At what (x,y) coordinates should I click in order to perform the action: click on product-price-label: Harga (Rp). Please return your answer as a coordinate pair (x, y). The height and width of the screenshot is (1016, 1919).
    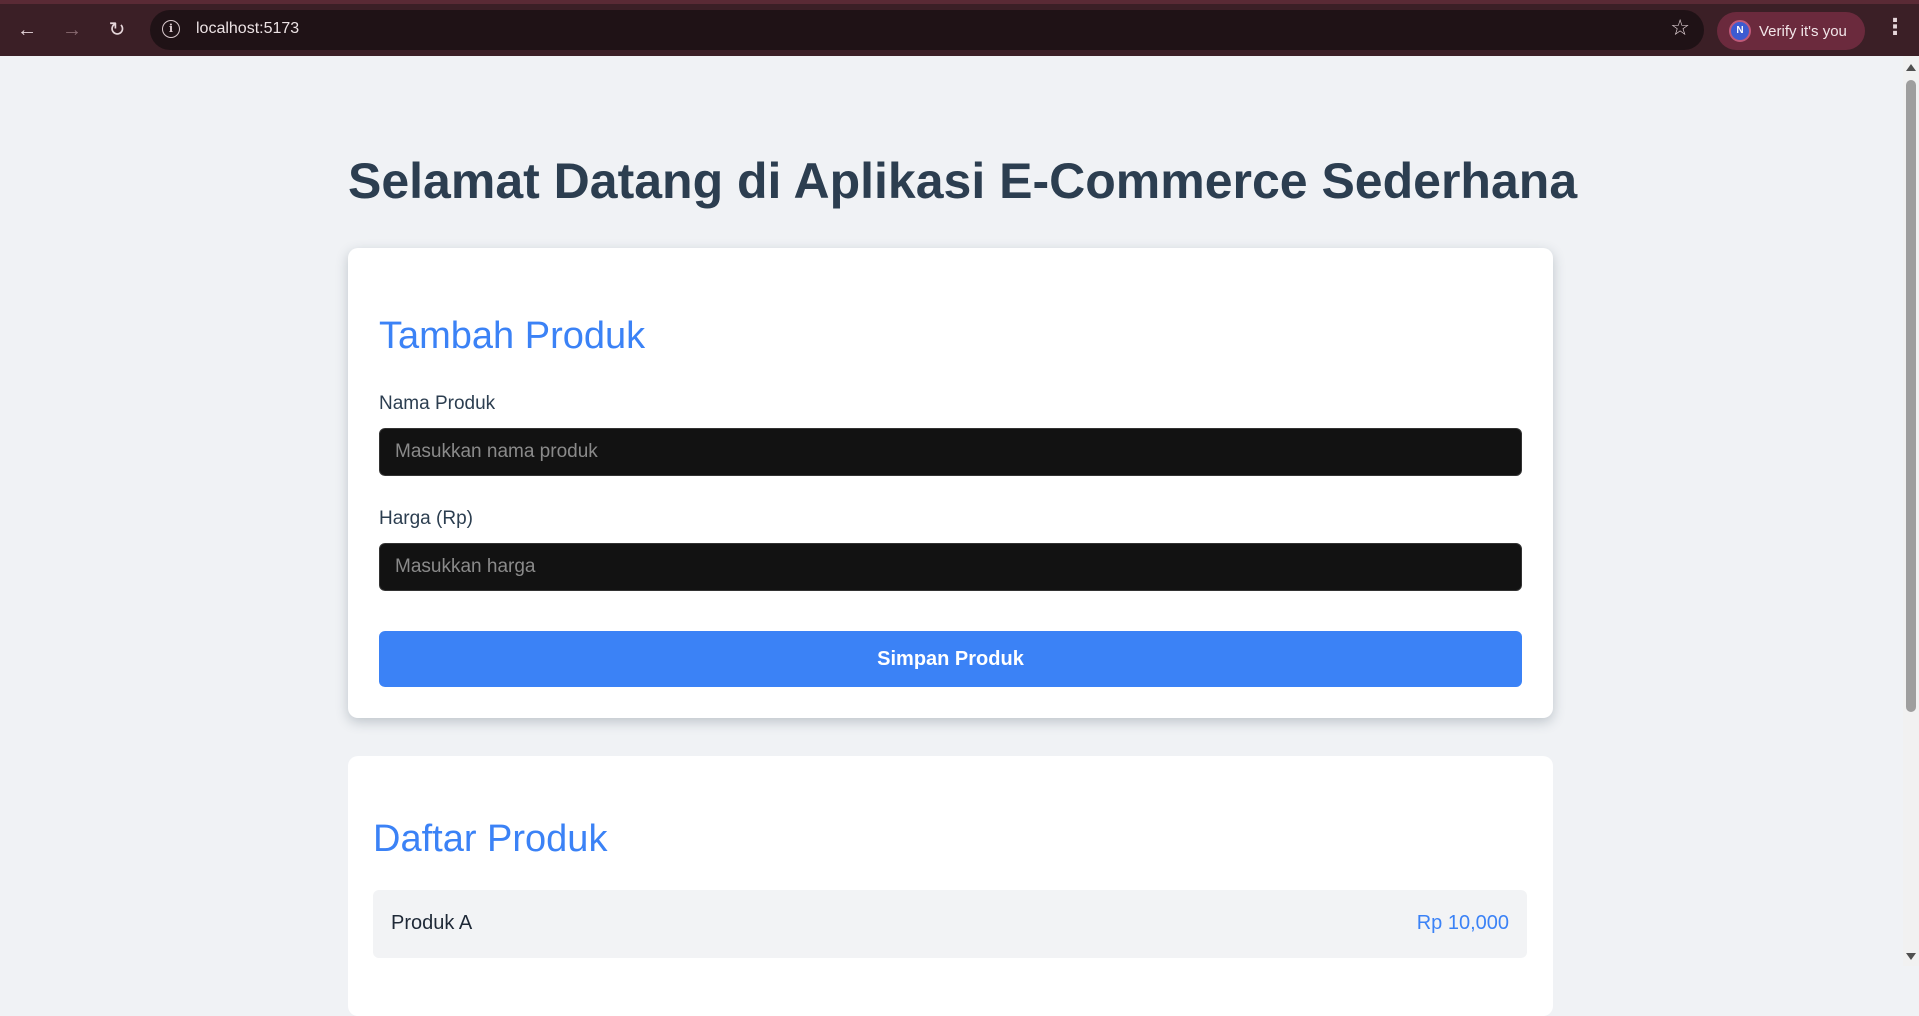
    Looking at the image, I should click on (426, 518).